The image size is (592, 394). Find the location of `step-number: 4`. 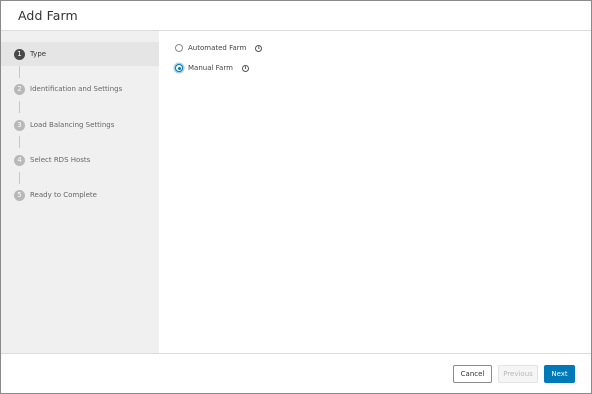

step-number: 4 is located at coordinates (19, 160).